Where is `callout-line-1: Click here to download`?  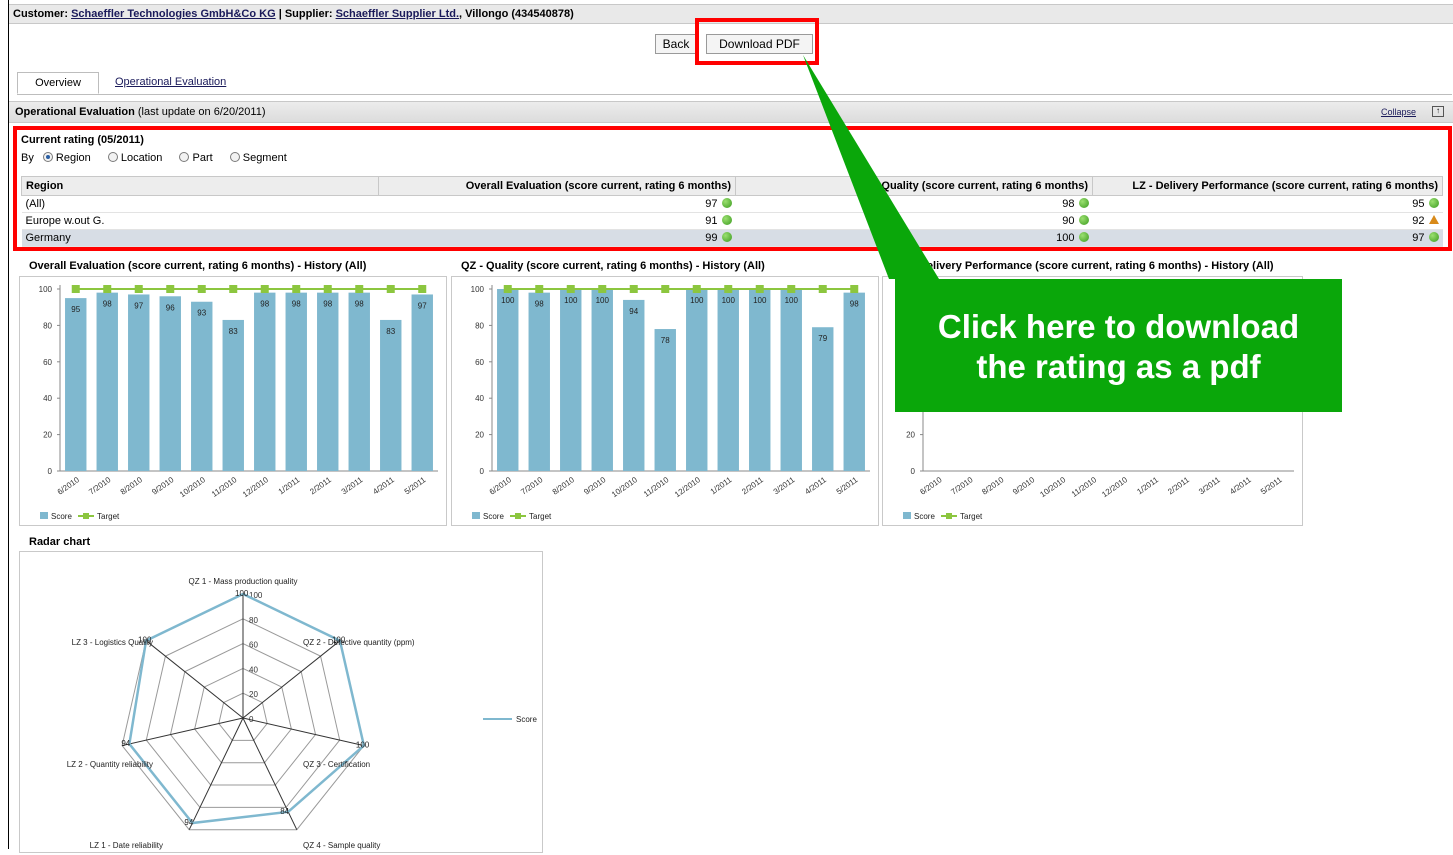 callout-line-1: Click here to download is located at coordinates (1118, 326).